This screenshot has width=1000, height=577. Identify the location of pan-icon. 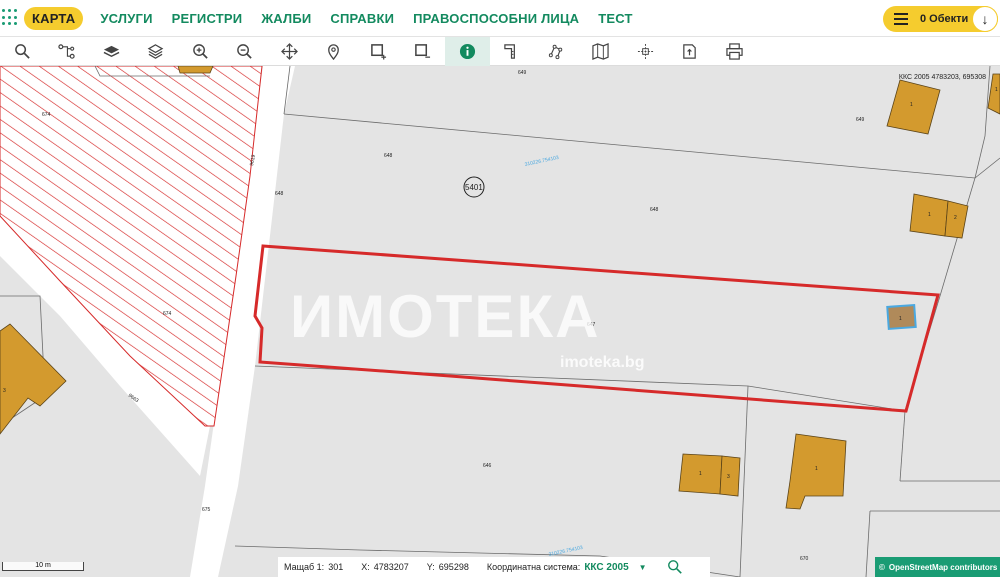
(289, 51).